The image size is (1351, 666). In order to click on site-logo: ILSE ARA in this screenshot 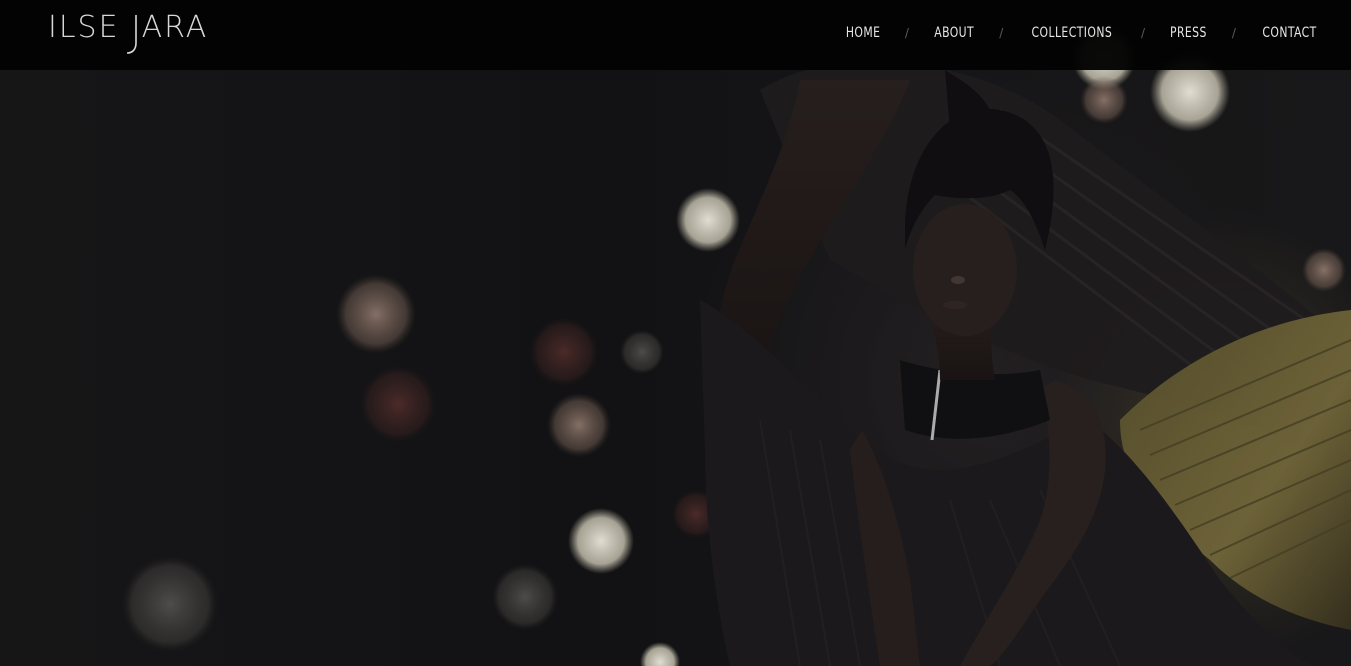, I will do `click(128, 33)`.